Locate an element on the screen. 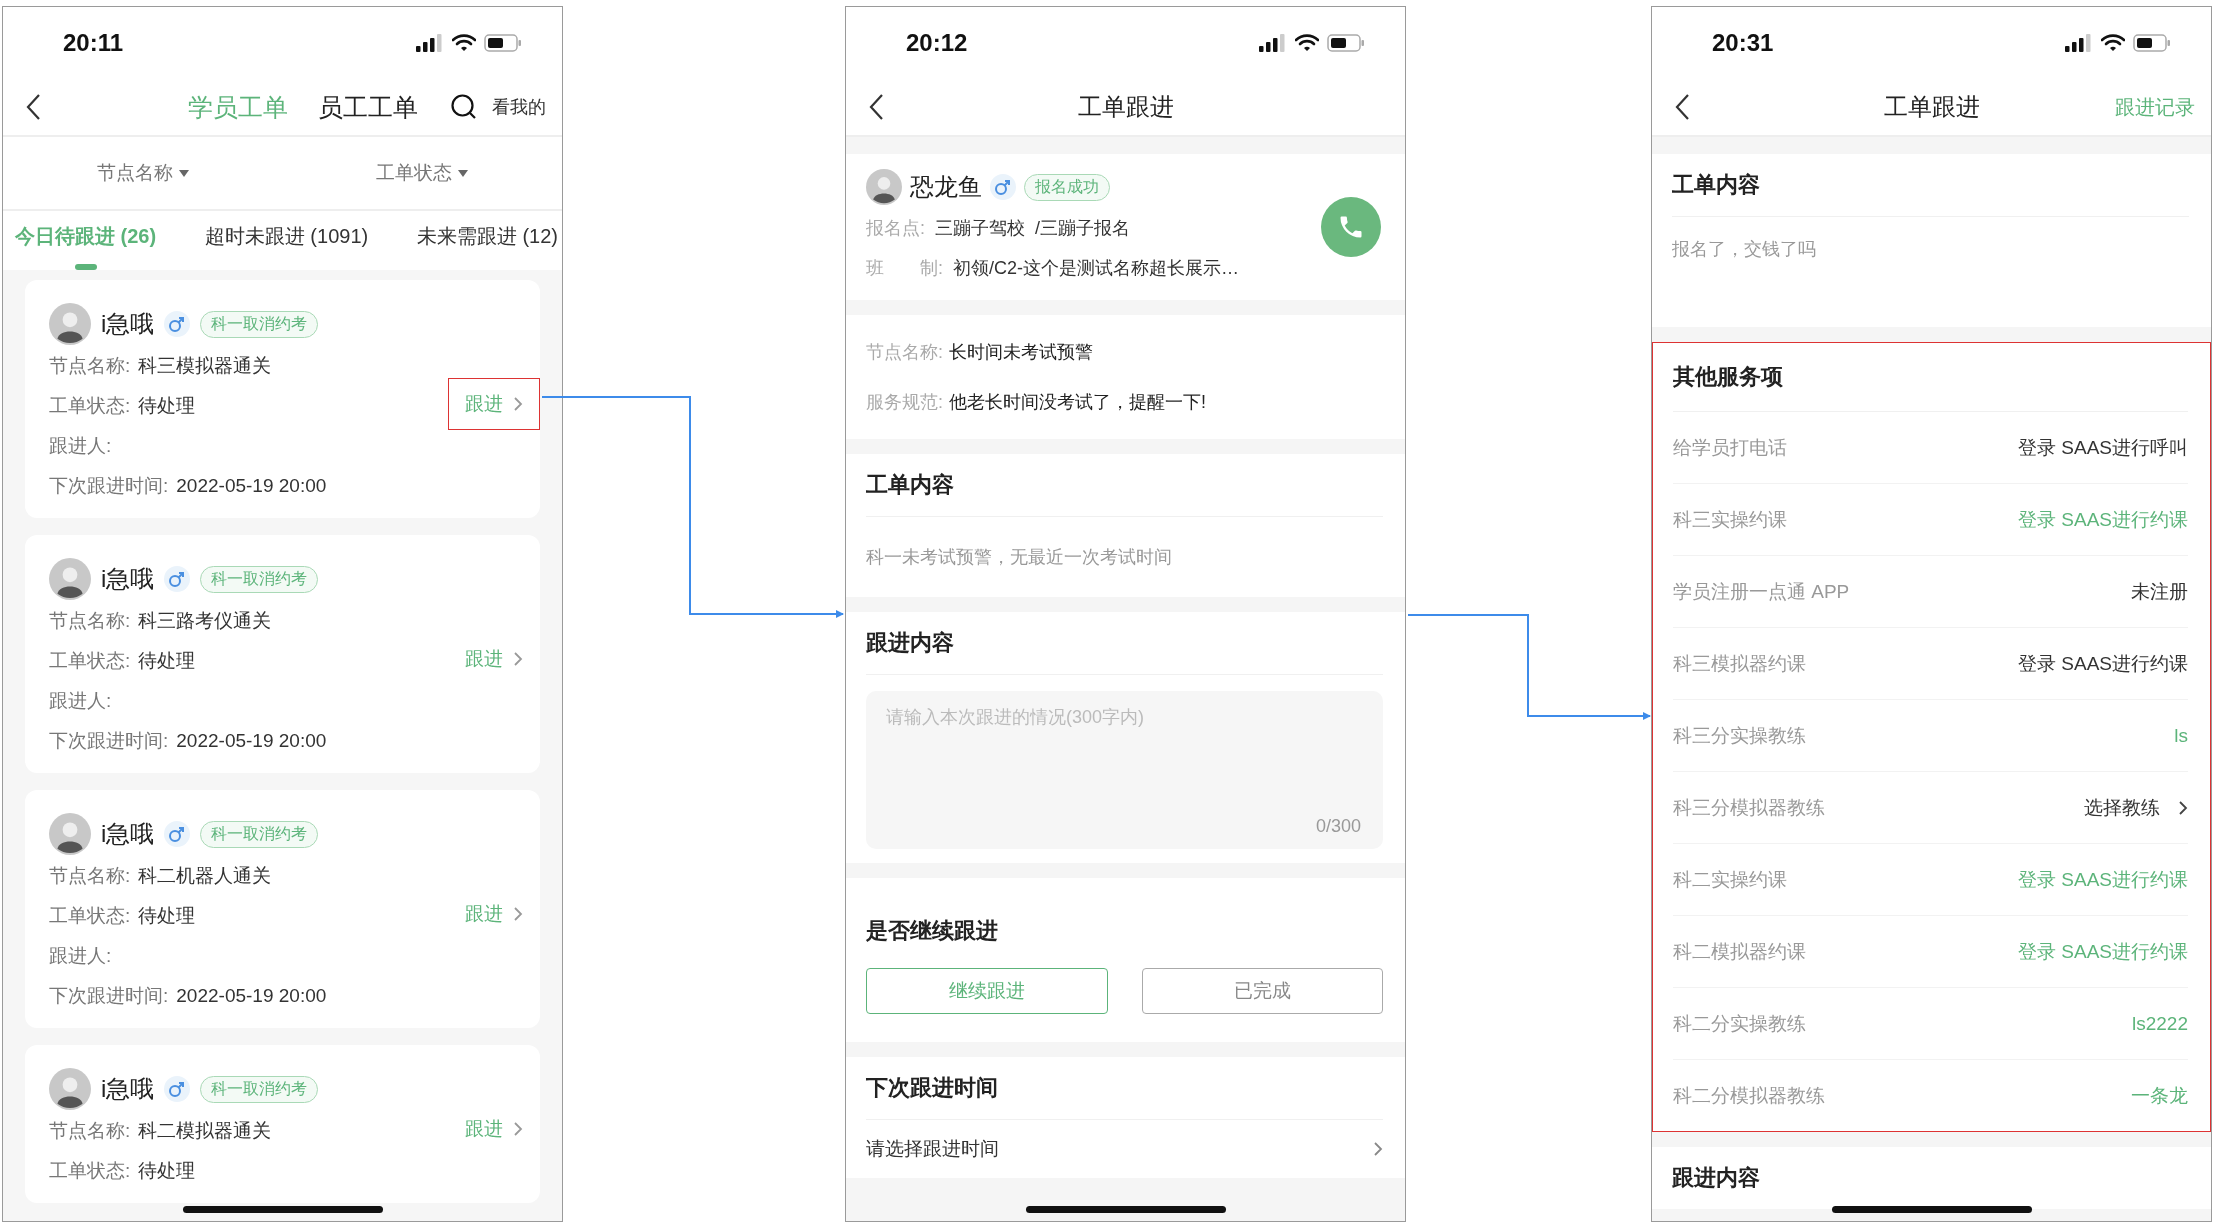  nav-tab: 员工工单 is located at coordinates (367, 107).